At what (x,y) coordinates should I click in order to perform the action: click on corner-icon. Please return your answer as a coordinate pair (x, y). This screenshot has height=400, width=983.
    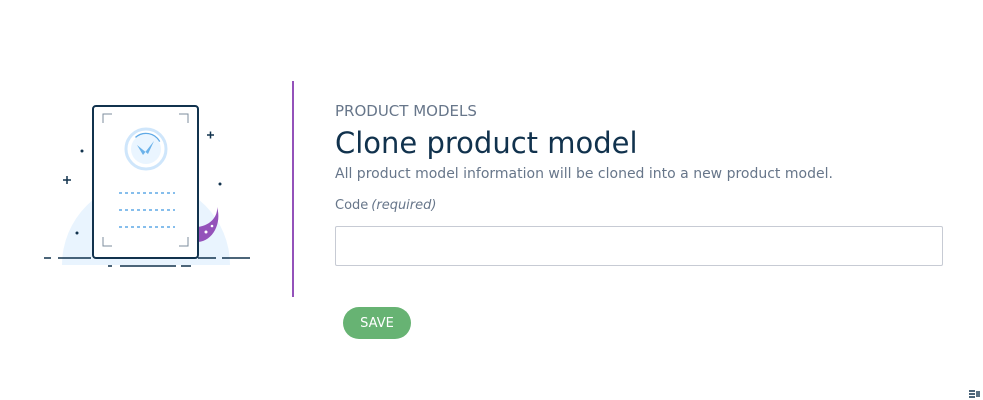
    Looking at the image, I should click on (974, 394).